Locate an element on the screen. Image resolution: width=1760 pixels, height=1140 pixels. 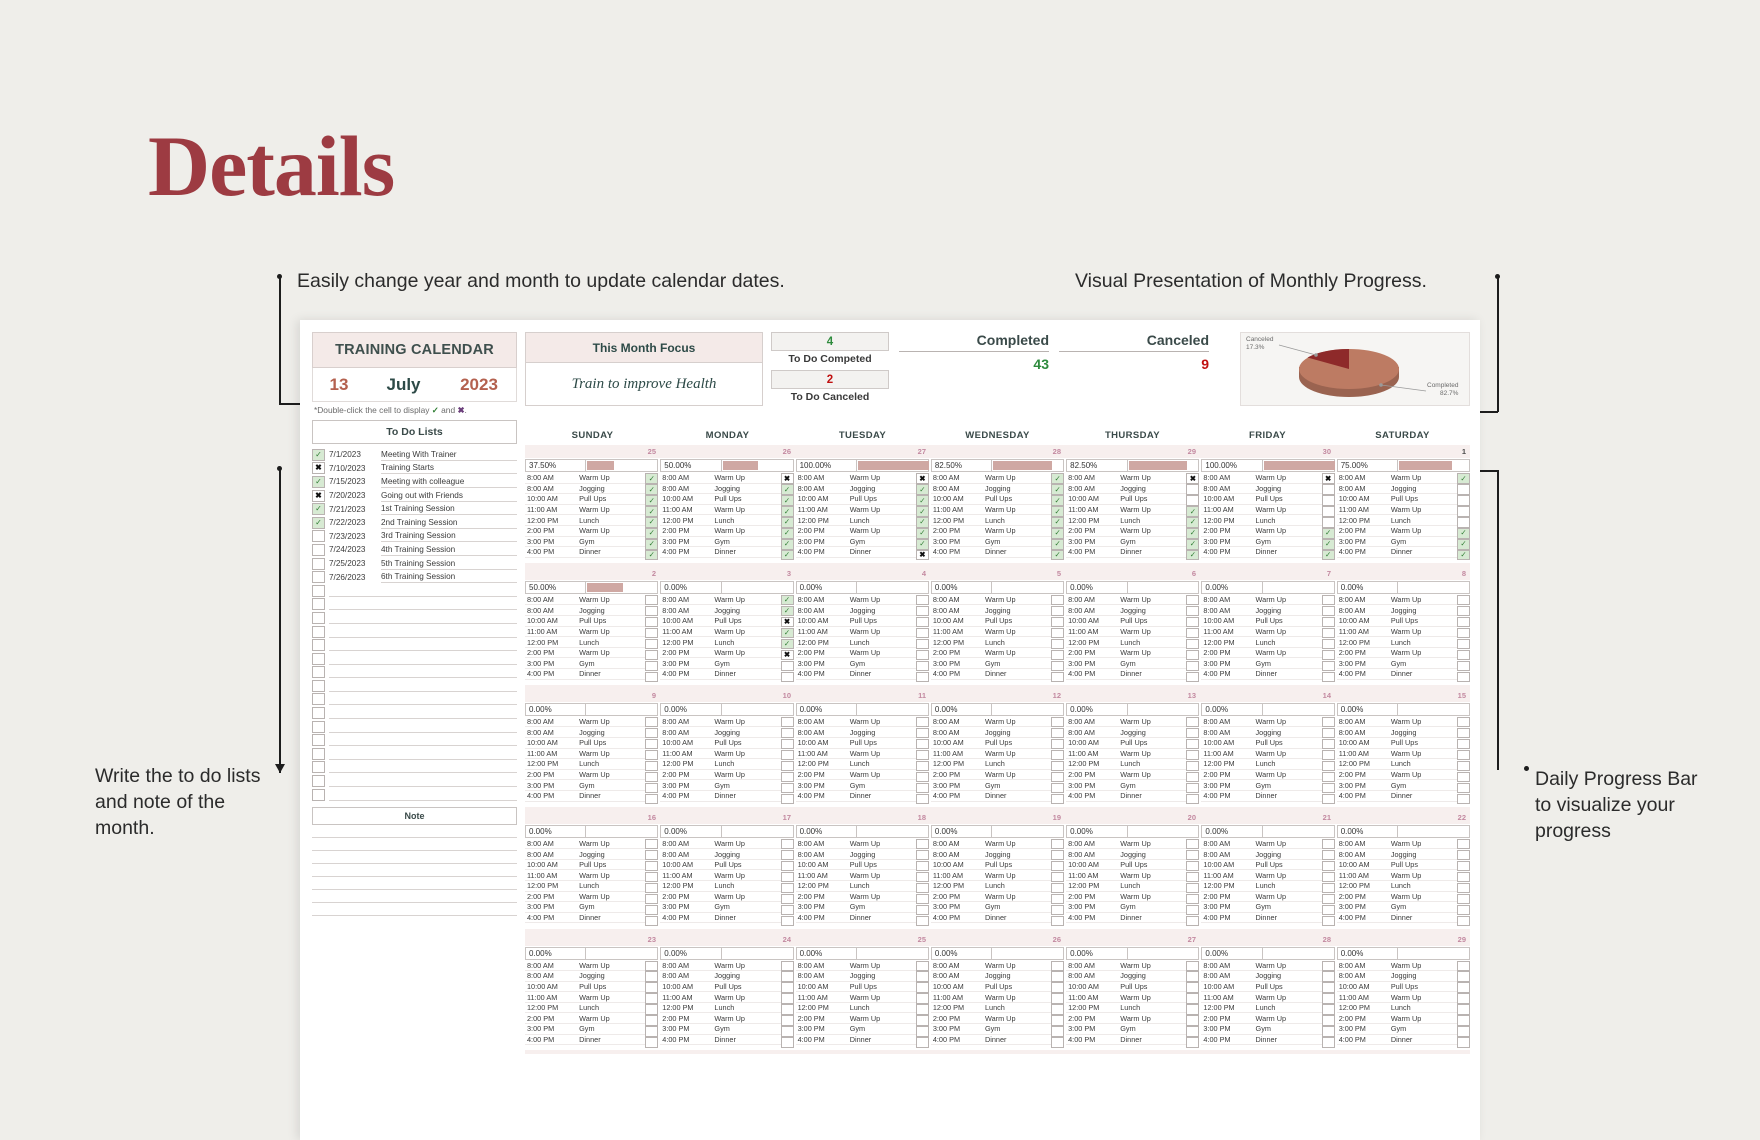
todo-row: ✓ 7/1/2023 Meeting With Trainer is located at coordinates (414, 455).